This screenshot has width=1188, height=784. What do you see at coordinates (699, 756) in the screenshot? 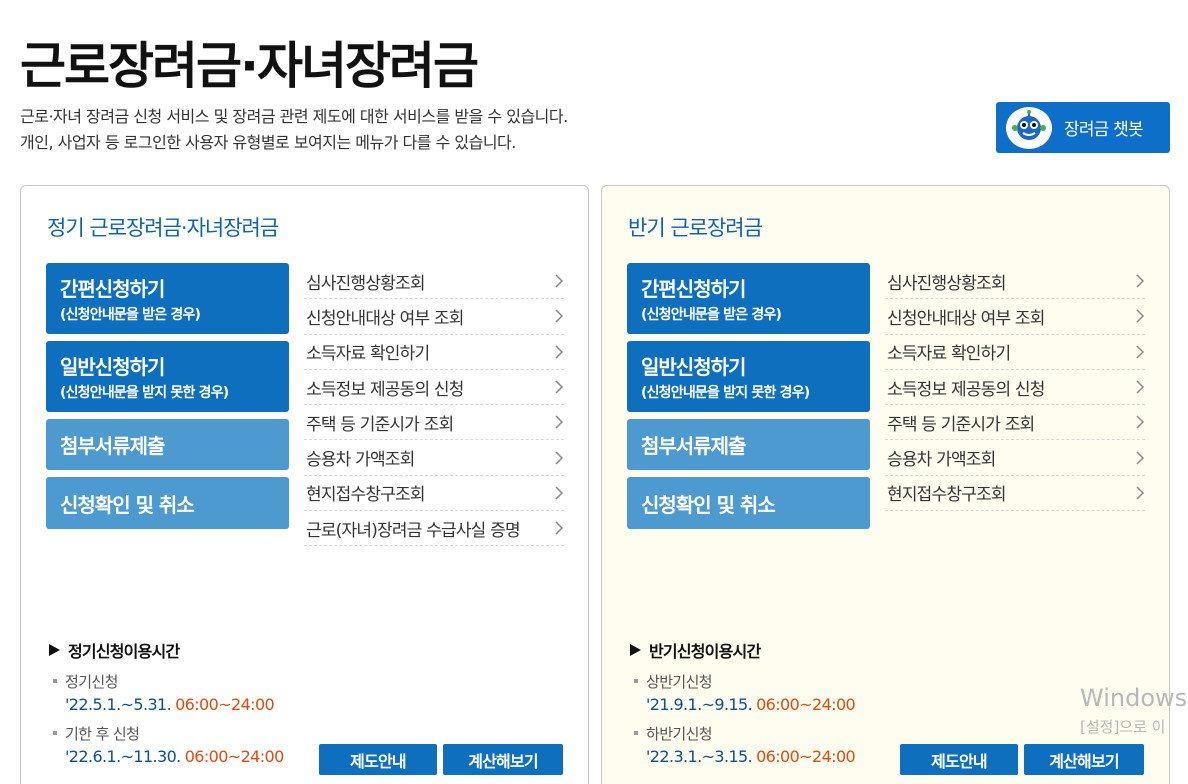
I see `period-date: '22.3.1.~3.15.` at bounding box center [699, 756].